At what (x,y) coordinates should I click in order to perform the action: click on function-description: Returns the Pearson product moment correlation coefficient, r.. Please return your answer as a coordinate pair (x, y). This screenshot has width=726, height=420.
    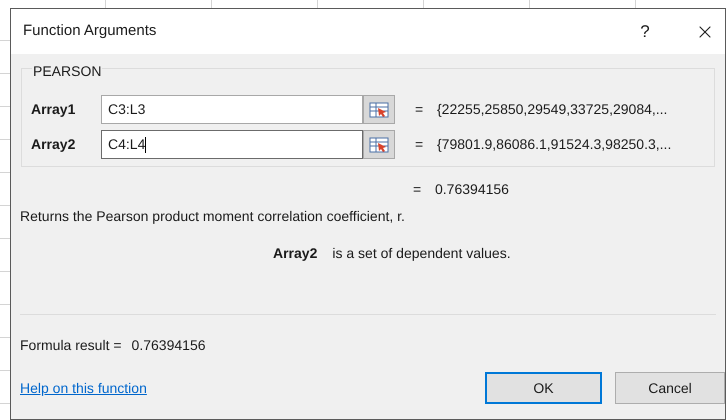
    Looking at the image, I should click on (212, 216).